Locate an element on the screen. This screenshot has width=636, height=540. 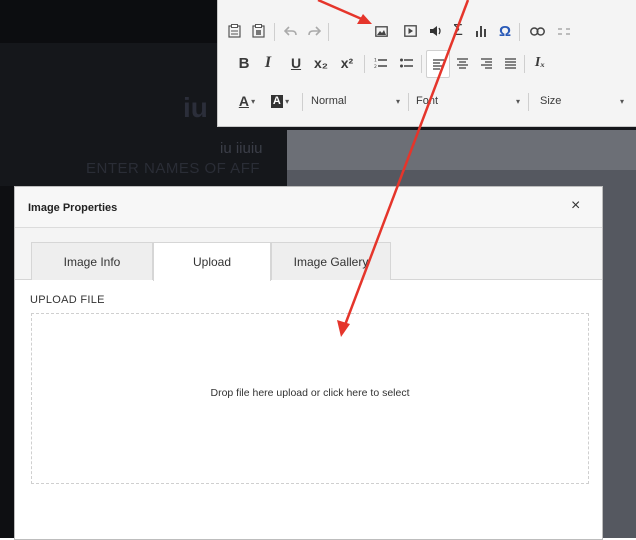
tab-image-info: Image Info is located at coordinates (92, 261).